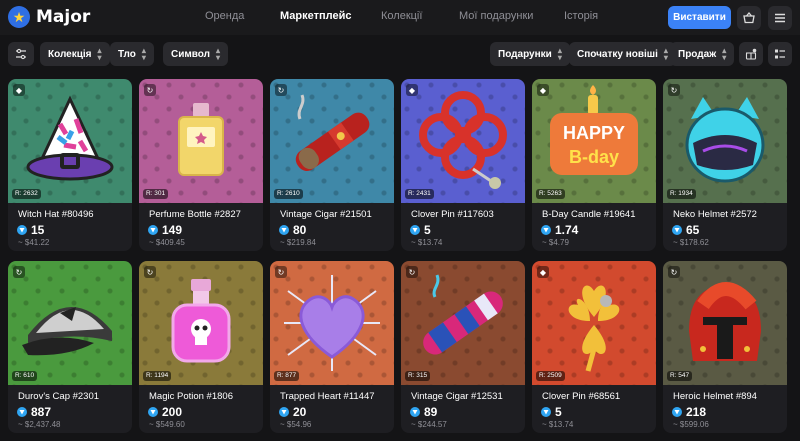 This screenshot has height=441, width=800. I want to click on gift-image: ↻ R: 315, so click(463, 323).